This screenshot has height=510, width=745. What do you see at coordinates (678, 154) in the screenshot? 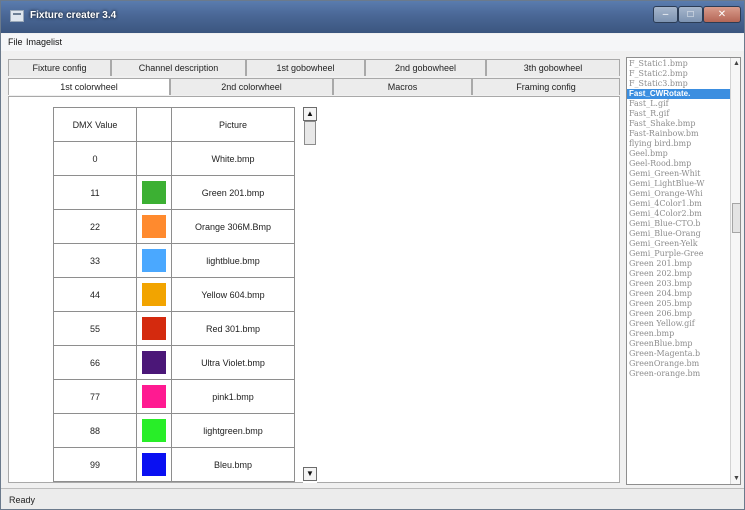
I see `imagelist-item: Geel.bmp` at bounding box center [678, 154].